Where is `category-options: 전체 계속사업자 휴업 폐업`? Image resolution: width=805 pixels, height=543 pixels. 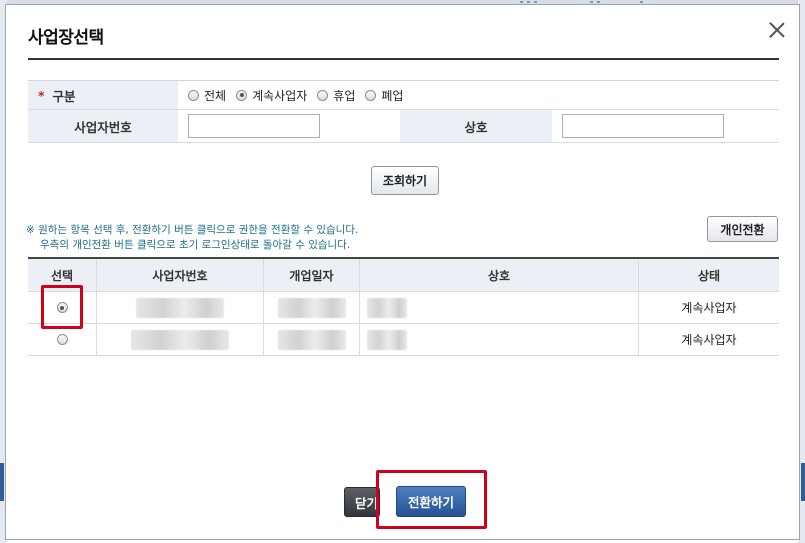 category-options: 전체 계속사업자 휴업 폐업 is located at coordinates (295, 95).